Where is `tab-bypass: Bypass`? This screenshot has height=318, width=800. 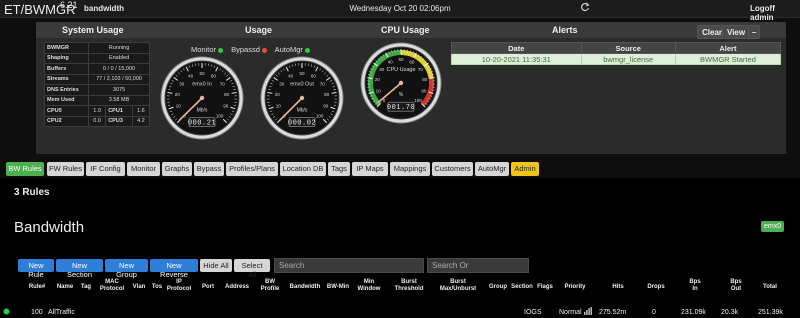 tab-bypass: Bypass is located at coordinates (209, 169).